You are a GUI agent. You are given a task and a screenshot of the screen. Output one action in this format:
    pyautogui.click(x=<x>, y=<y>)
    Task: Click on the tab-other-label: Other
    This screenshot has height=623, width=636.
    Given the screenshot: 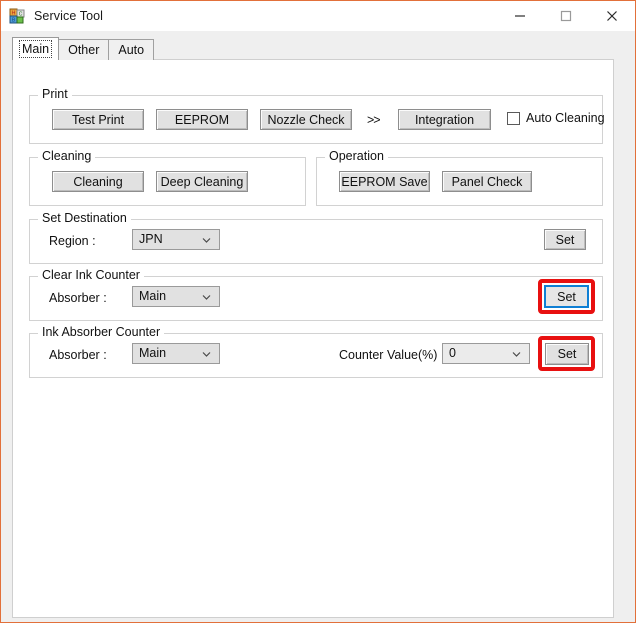 What is the action you would take?
    pyautogui.click(x=84, y=49)
    